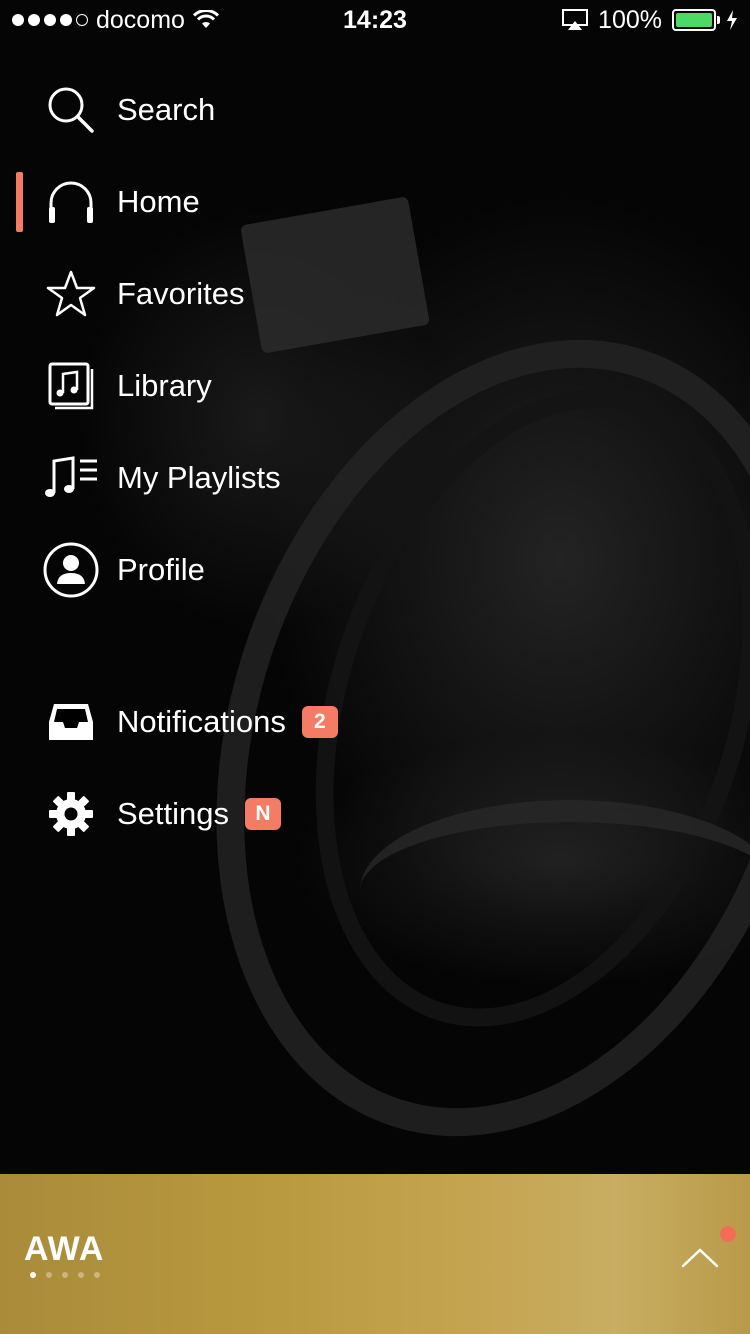 Image resolution: width=750 pixels, height=1334 pixels. Describe the element at coordinates (263, 813) in the screenshot. I see `new-badge: N` at that location.